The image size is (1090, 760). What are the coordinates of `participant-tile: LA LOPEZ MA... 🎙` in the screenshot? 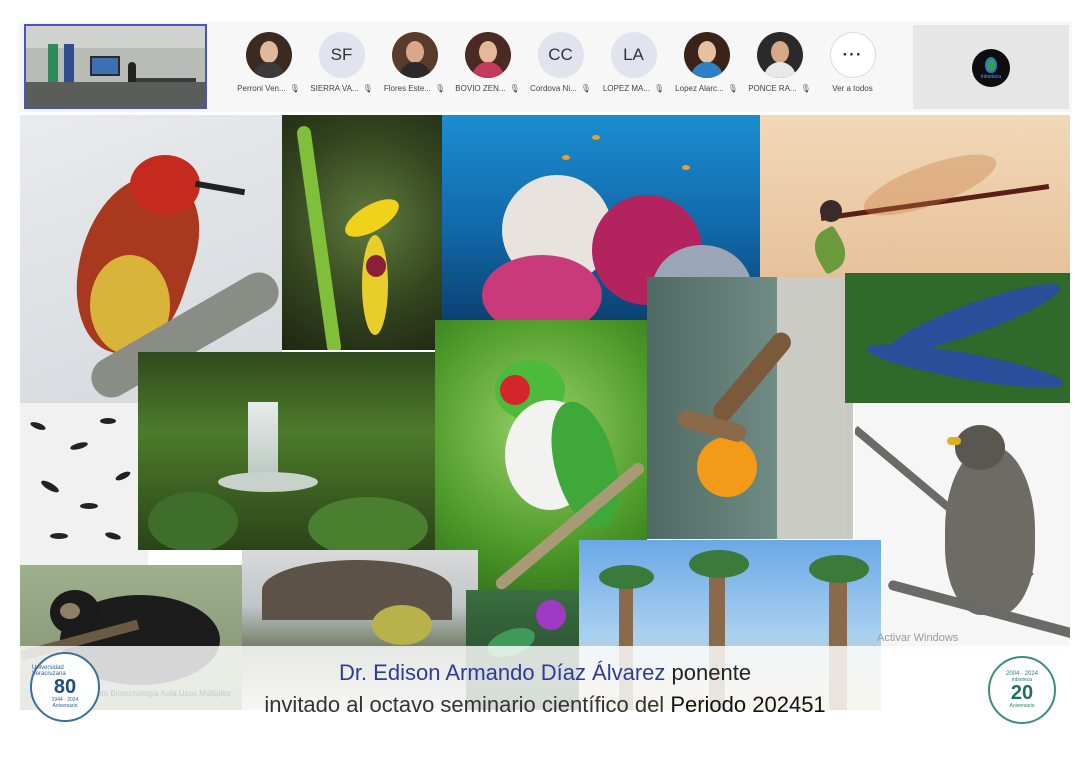 It's located at (633, 69).